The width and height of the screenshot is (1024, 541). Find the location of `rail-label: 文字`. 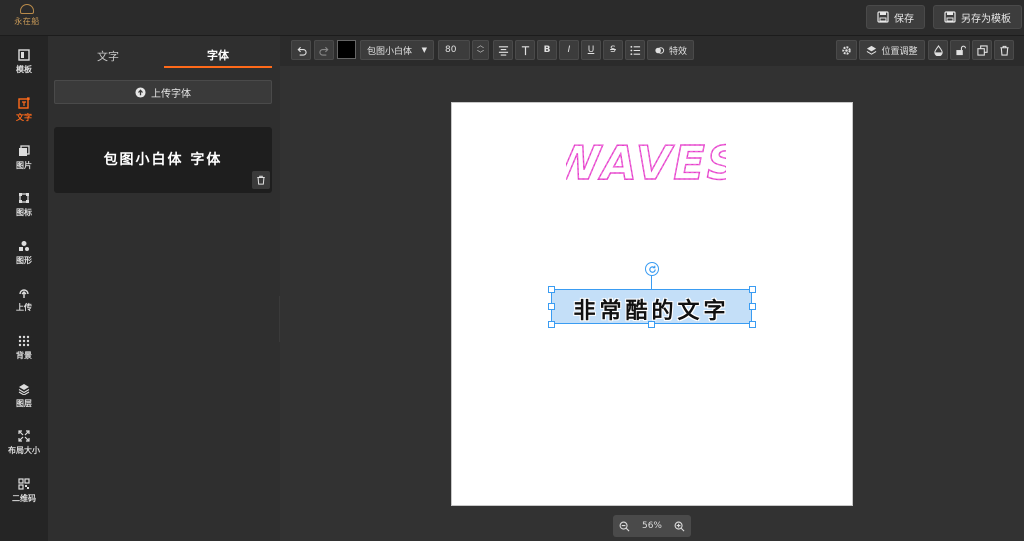

rail-label: 文字 is located at coordinates (24, 117).